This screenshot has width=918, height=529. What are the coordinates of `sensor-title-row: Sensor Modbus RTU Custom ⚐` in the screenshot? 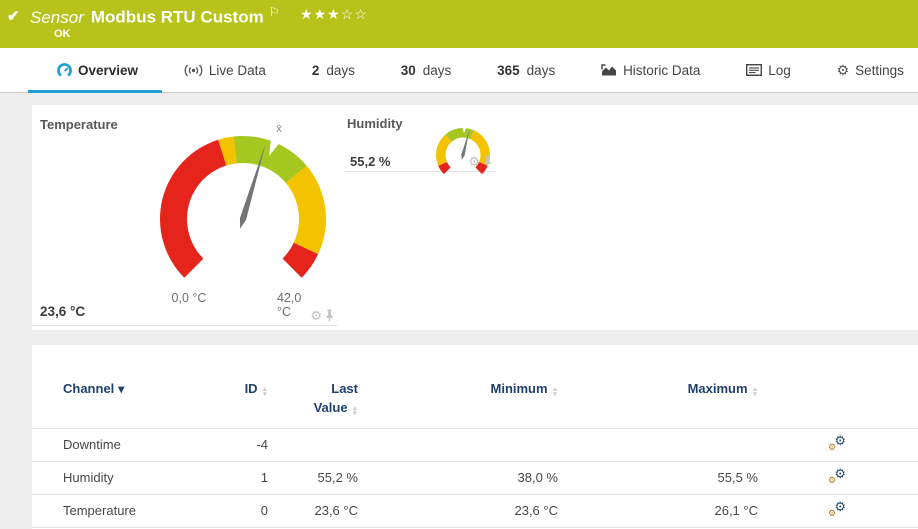 It's located at (154, 16).